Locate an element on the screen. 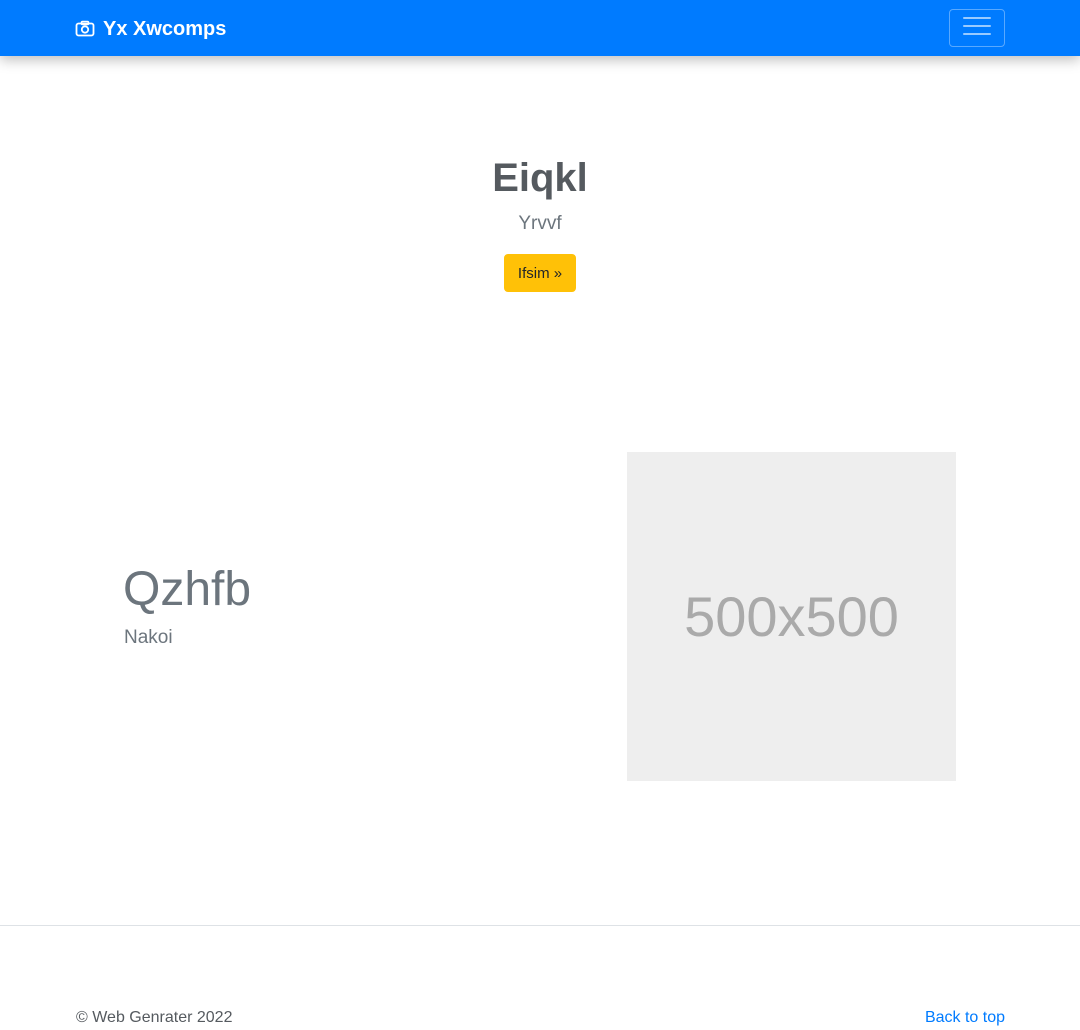  feature-heading: Qzhfb is located at coordinates (187, 589).